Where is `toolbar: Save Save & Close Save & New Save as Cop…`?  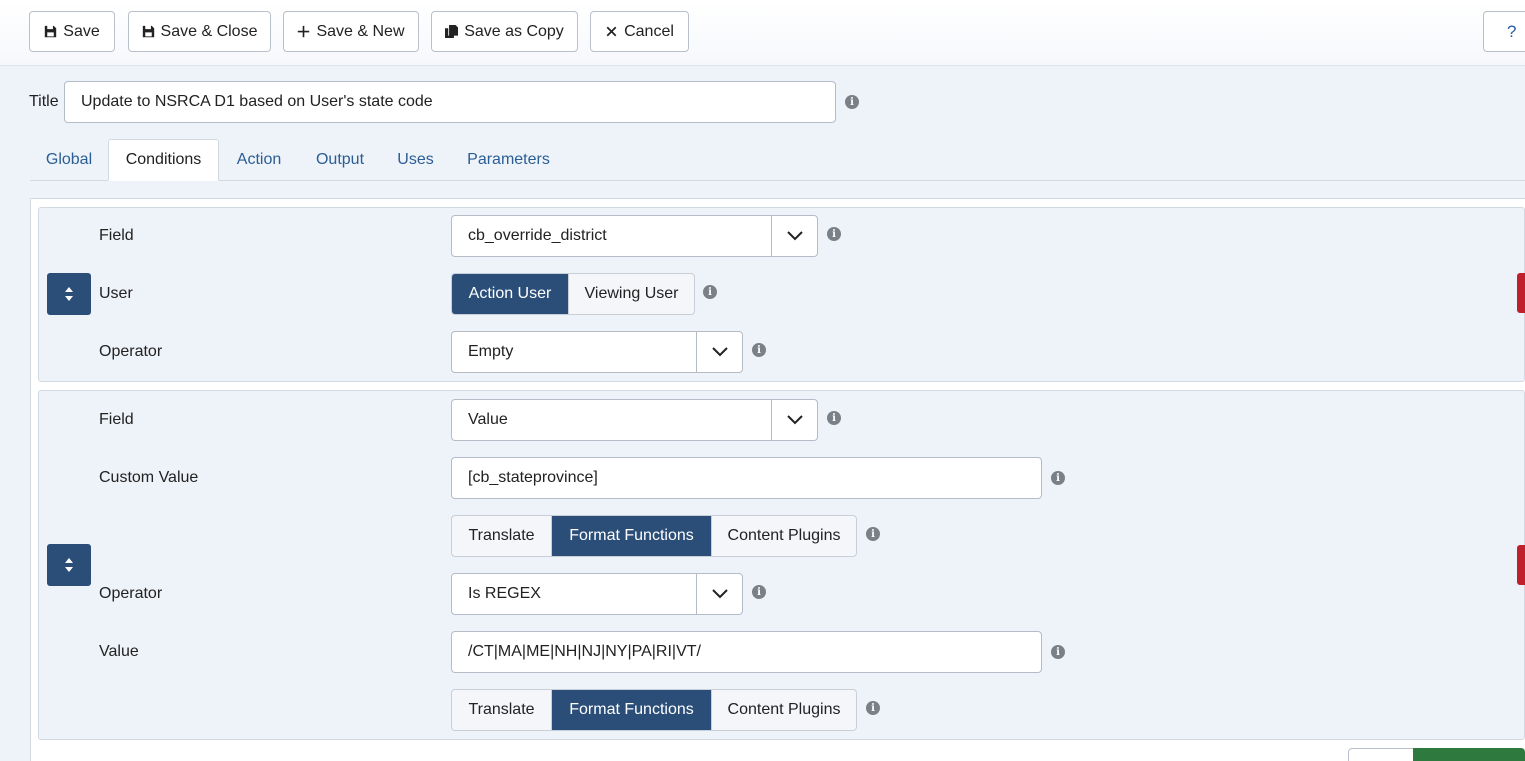
toolbar: Save Save & Close Save & New Save as Cop… is located at coordinates (762, 33).